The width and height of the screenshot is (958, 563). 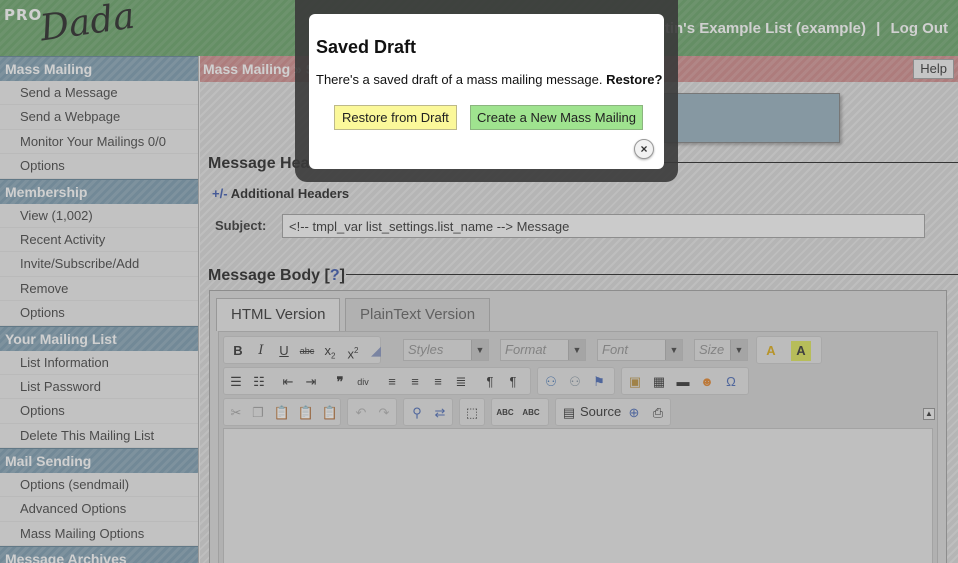 I want to click on create-new-mailing-button: Create a New Mass Mailing, so click(x=556, y=117).